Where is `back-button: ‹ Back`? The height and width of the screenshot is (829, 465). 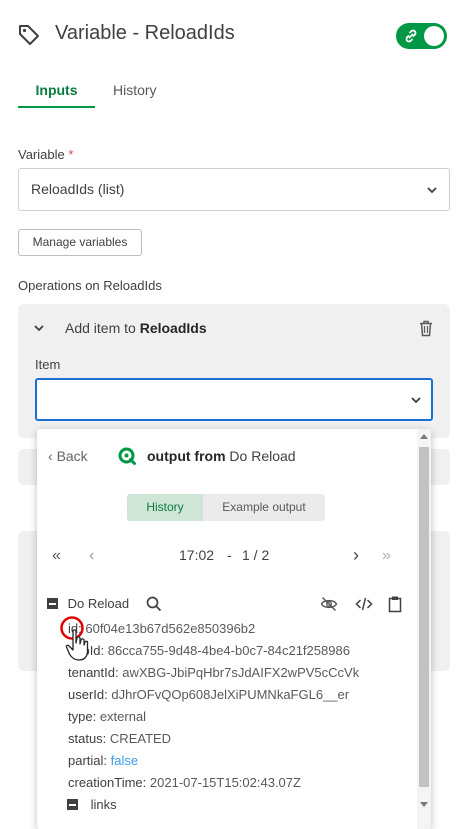 back-button: ‹ Back is located at coordinates (68, 456).